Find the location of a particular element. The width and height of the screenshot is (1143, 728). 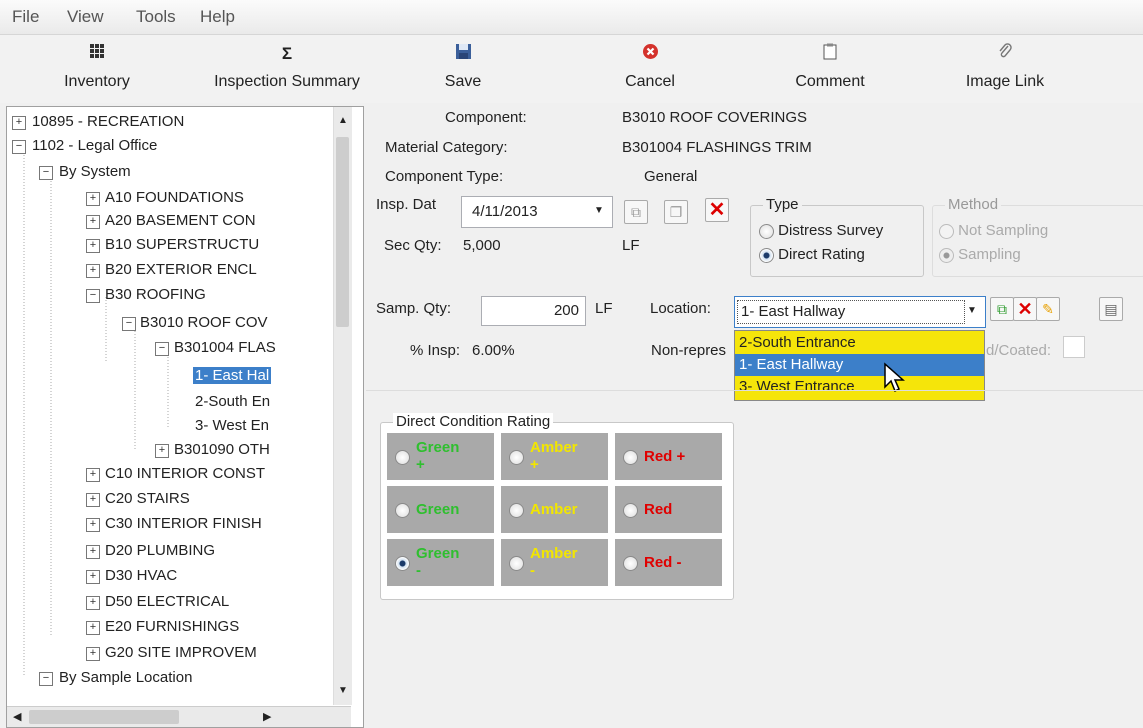

tree-item: + G20 SITE IMPROVEM is located at coordinates (171, 653).